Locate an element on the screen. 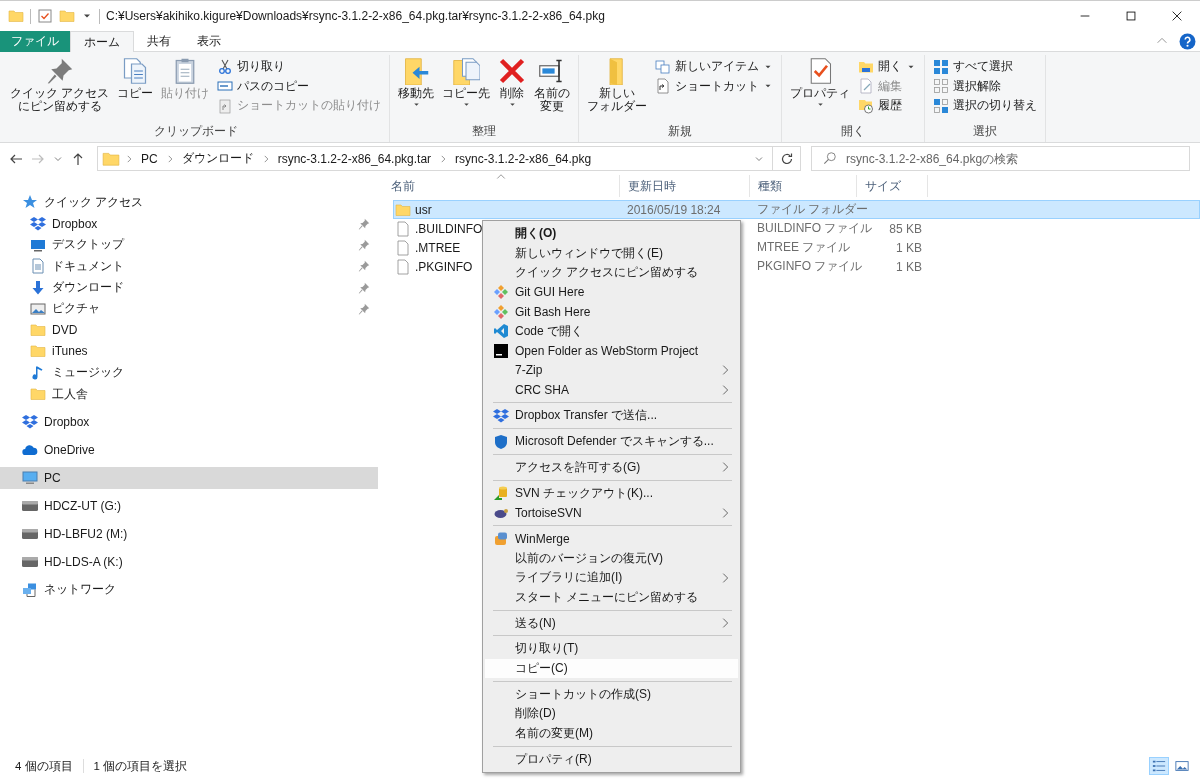 This screenshot has height=781, width=1200. menu-item: ライブラリに追加(I) is located at coordinates (611, 577).